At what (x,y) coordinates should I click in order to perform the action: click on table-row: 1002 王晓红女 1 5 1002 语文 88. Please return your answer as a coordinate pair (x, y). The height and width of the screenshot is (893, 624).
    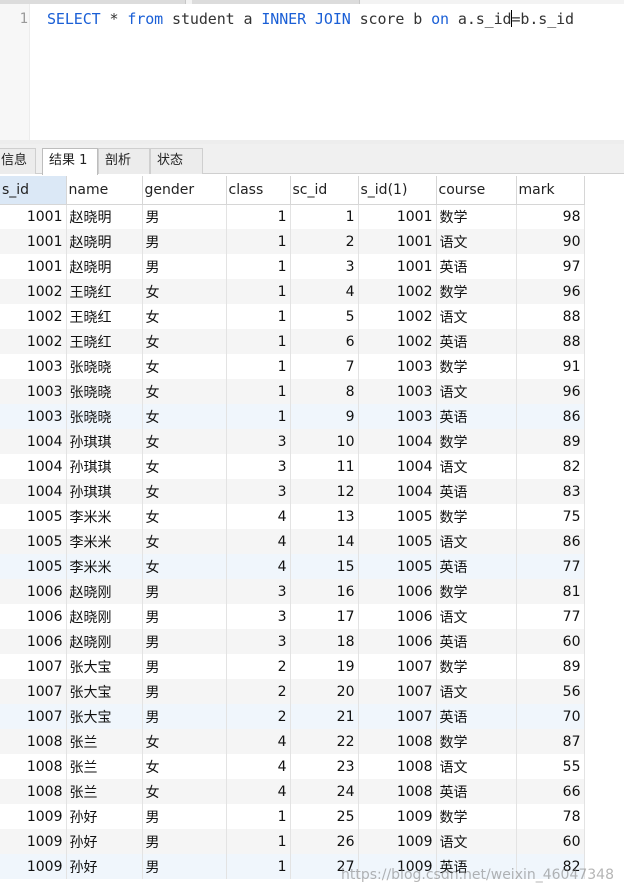
    Looking at the image, I should click on (292, 316).